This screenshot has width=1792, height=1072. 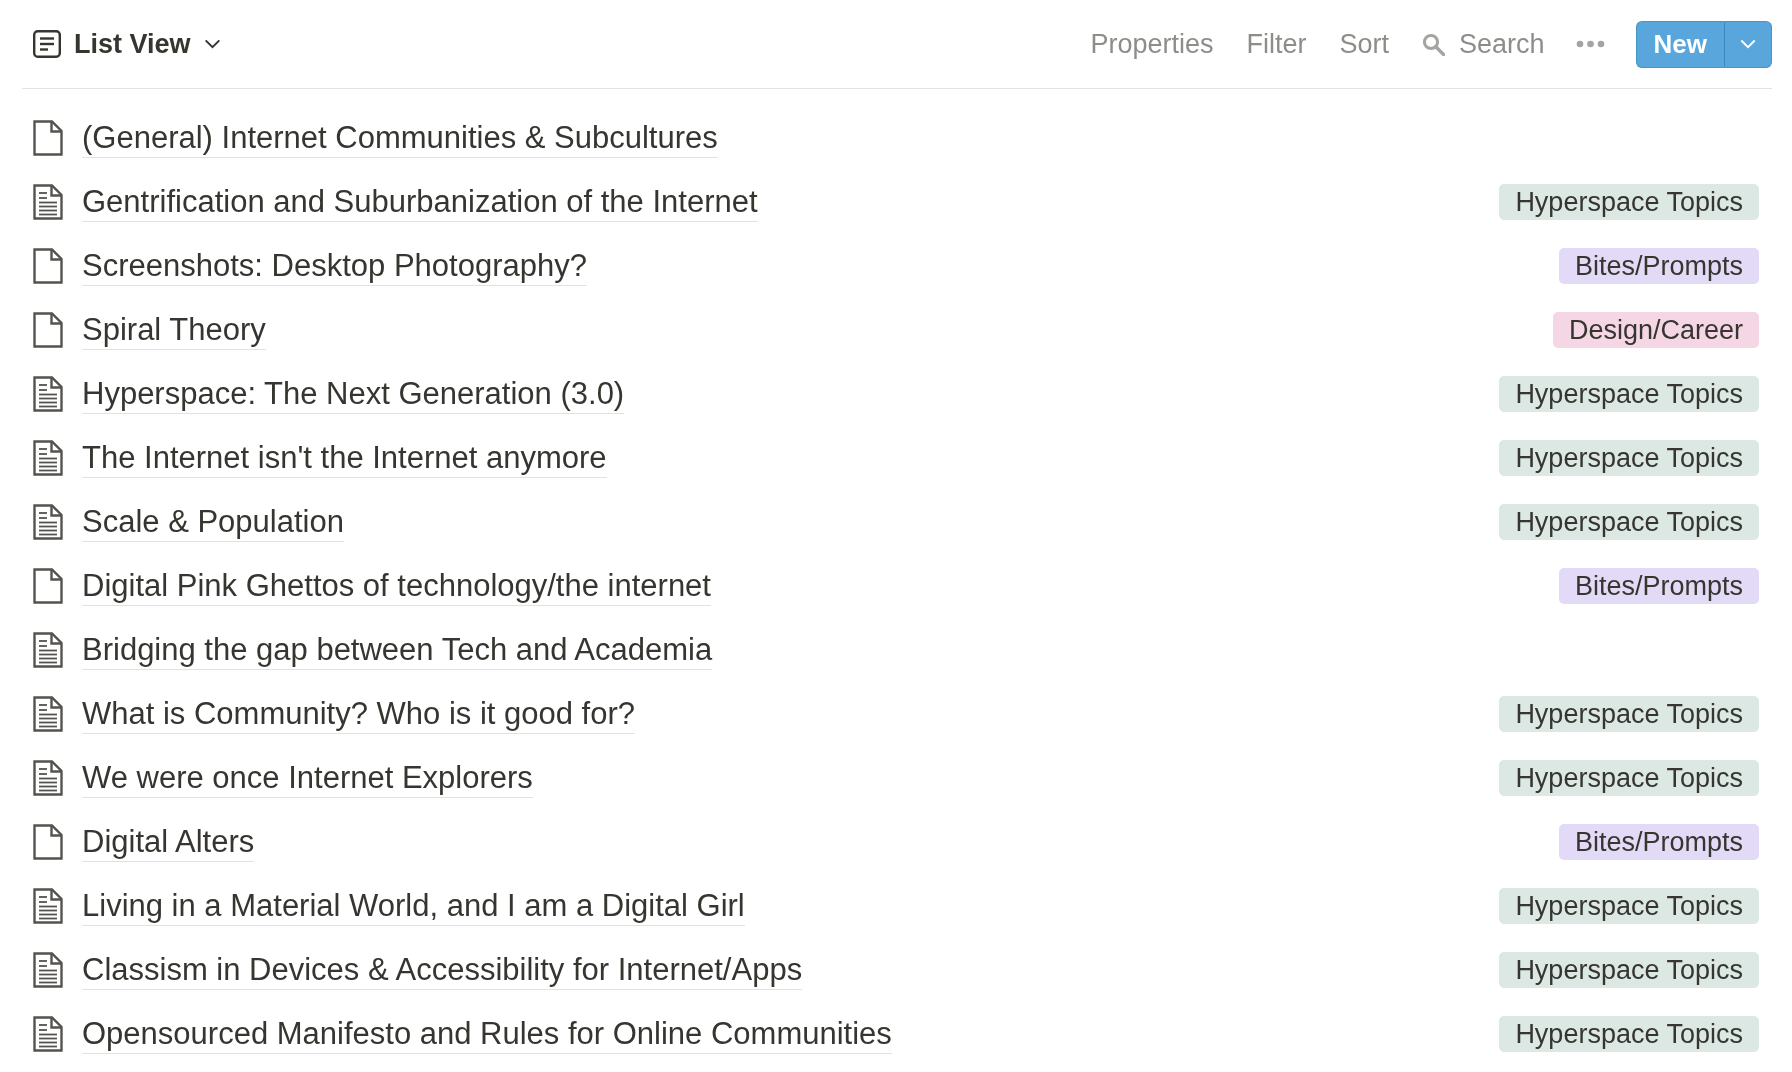 I want to click on new-dropdown-button, so click(x=1748, y=44).